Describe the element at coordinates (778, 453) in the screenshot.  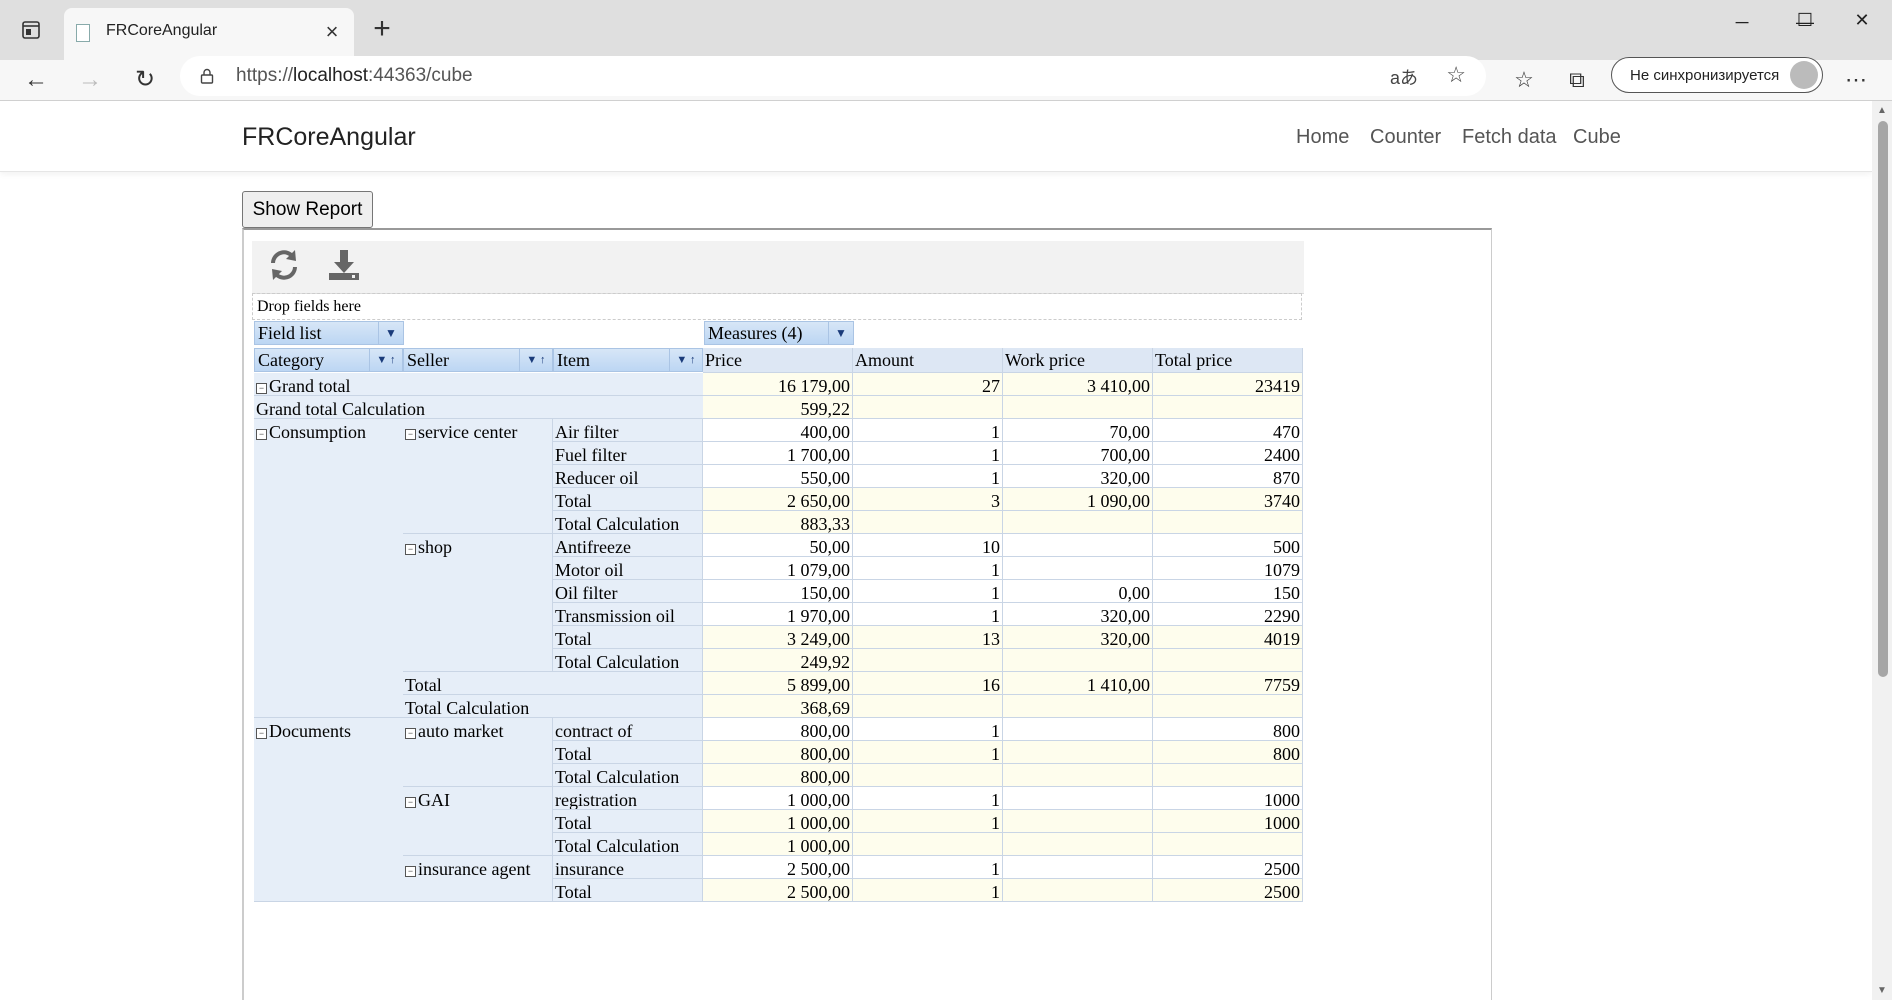
I see `data-cell: 1 700,00` at that location.